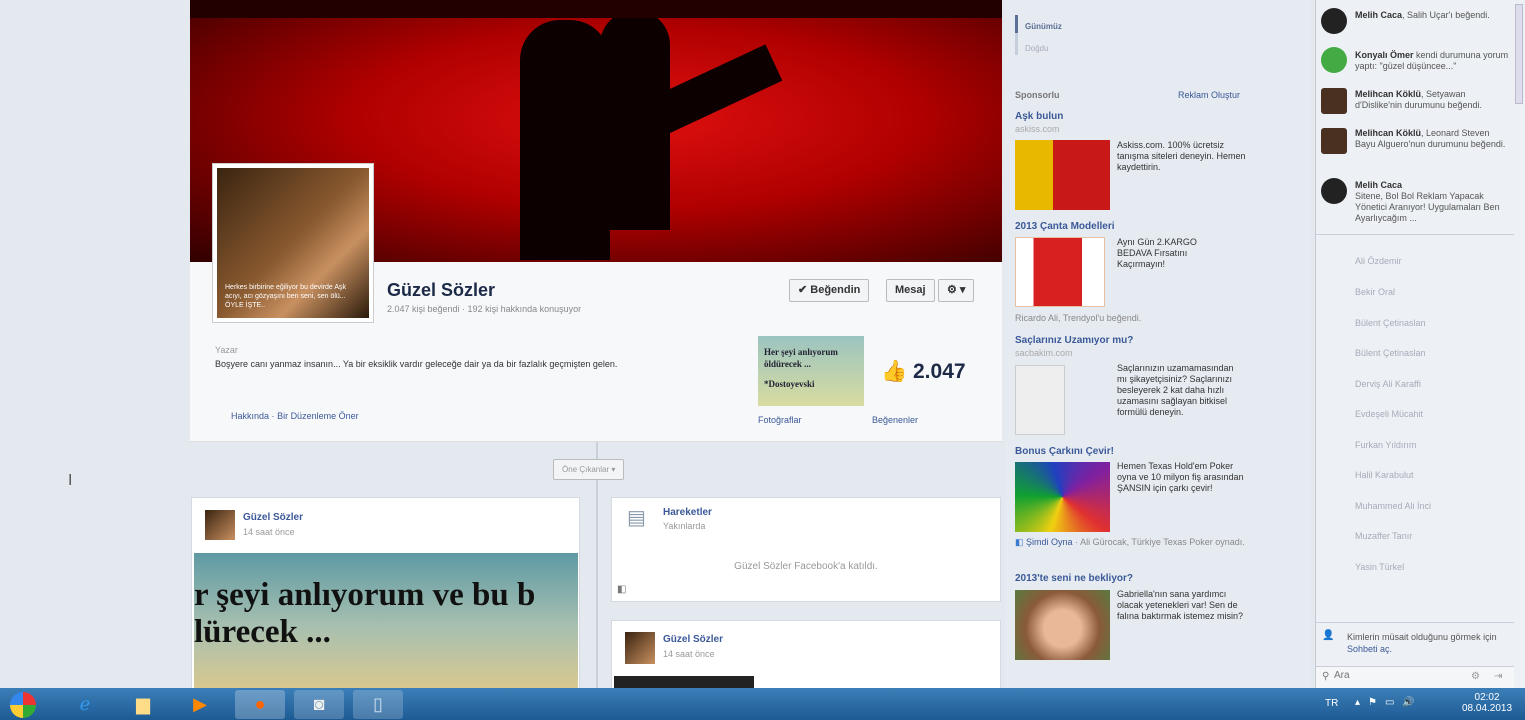 Image resolution: width=1525 pixels, height=720 pixels. What do you see at coordinates (1326, 676) in the screenshot?
I see `search-icon: ⚲` at bounding box center [1326, 676].